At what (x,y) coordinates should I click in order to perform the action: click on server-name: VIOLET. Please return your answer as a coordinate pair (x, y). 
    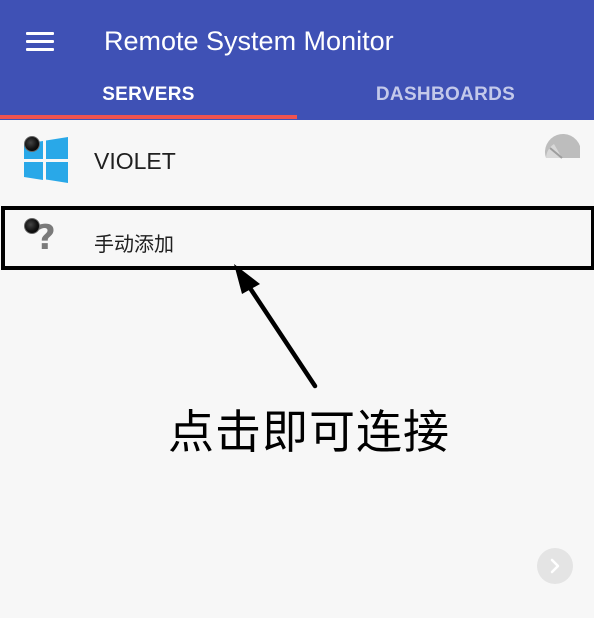
    Looking at the image, I should click on (135, 161).